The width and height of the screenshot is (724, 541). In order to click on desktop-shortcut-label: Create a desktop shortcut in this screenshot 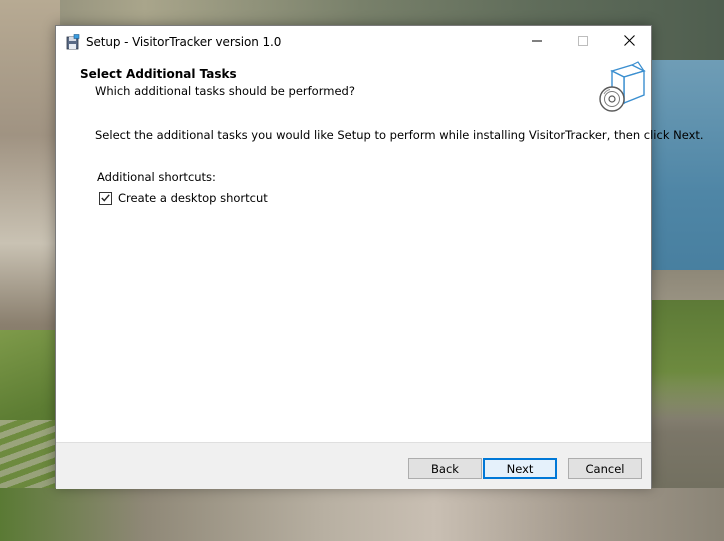, I will do `click(193, 198)`.